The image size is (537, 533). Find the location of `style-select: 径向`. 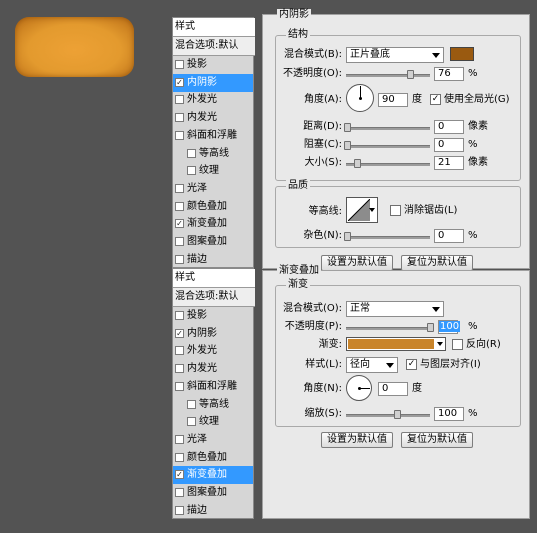

style-select: 径向 is located at coordinates (372, 365).